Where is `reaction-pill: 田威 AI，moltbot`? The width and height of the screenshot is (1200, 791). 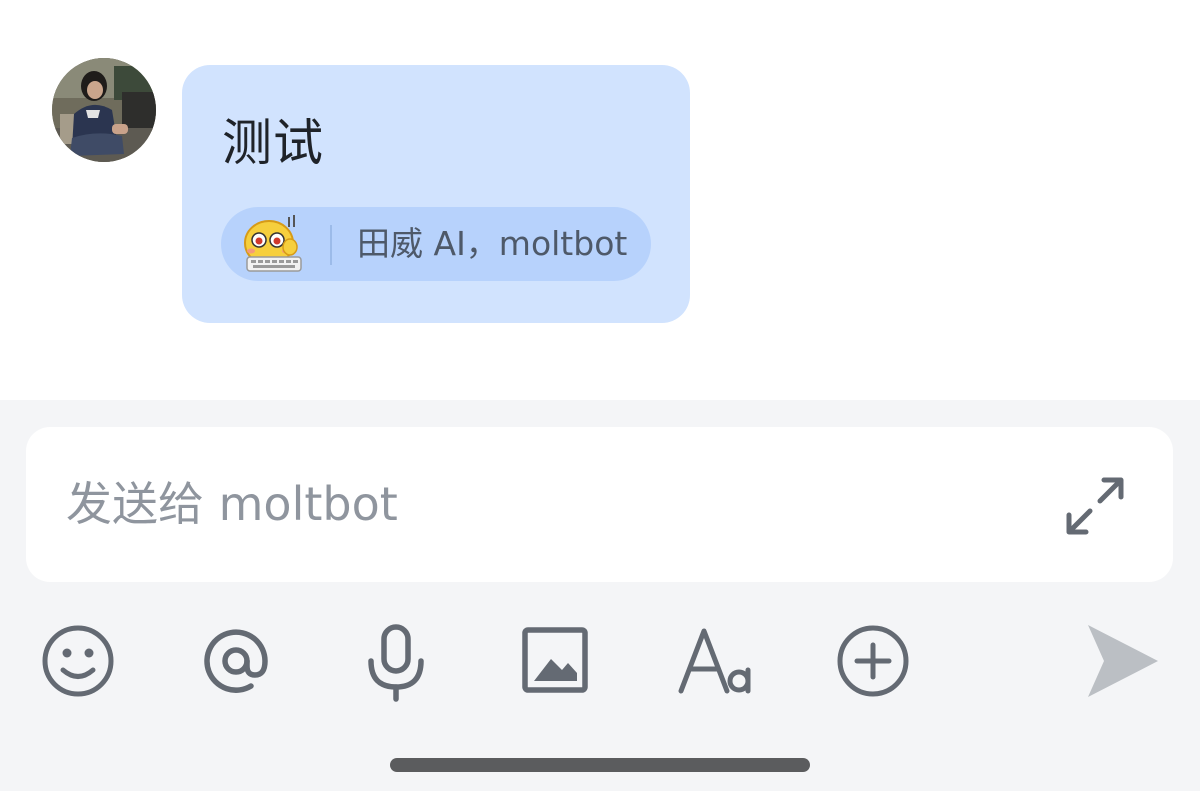 reaction-pill: 田威 AI，moltbot is located at coordinates (436, 244).